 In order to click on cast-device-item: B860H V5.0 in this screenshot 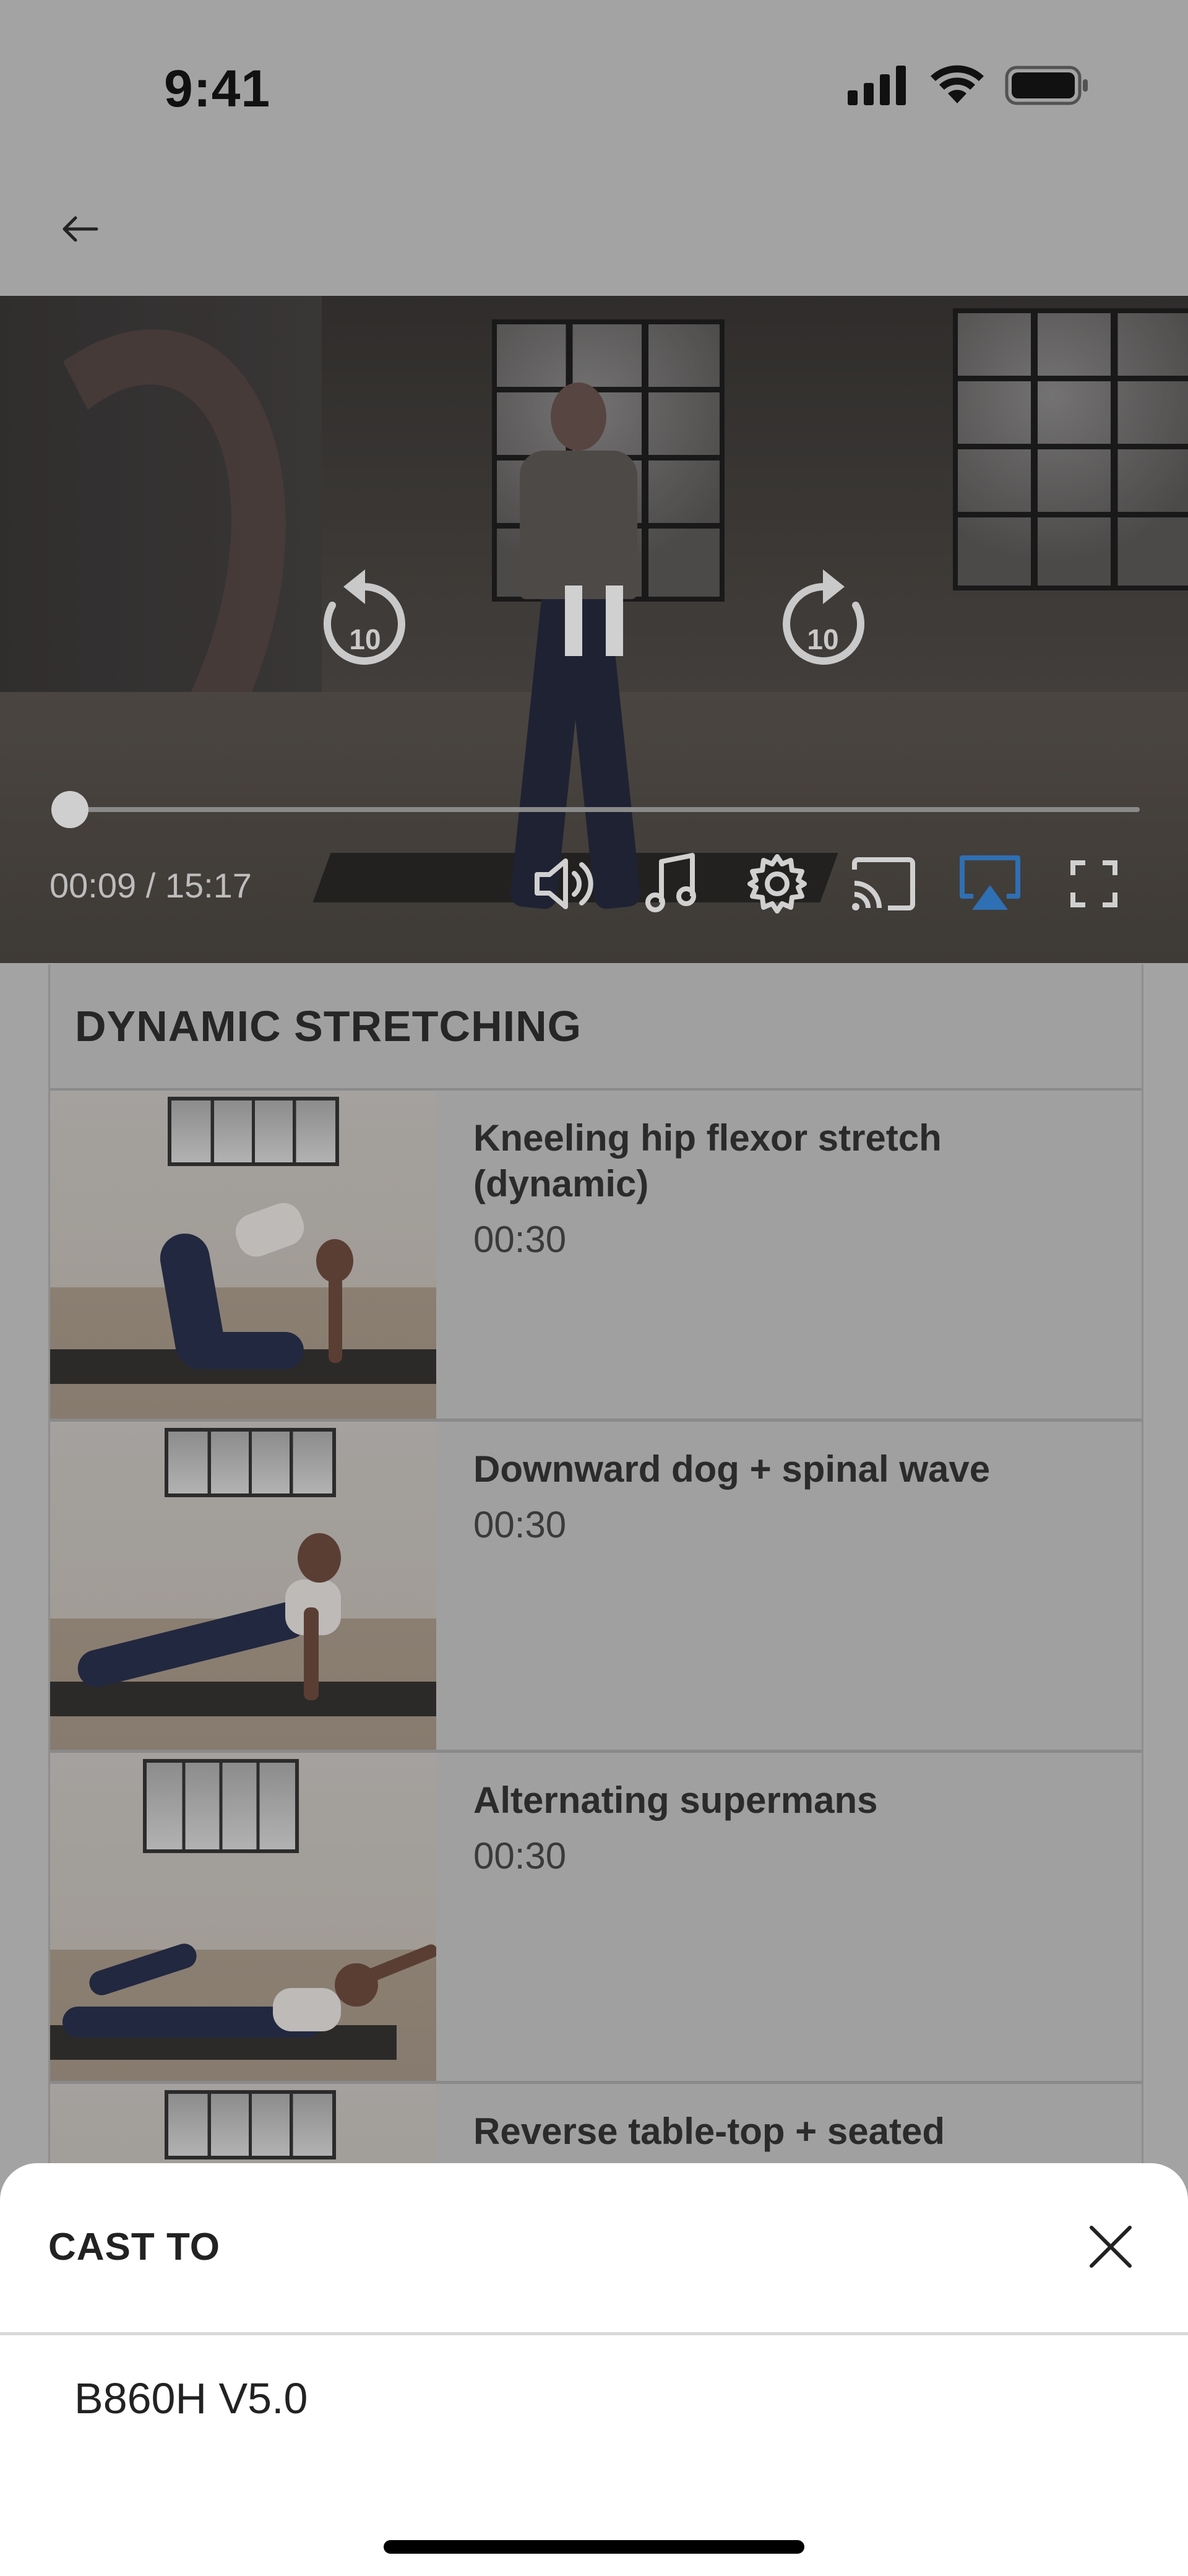, I will do `click(191, 2398)`.